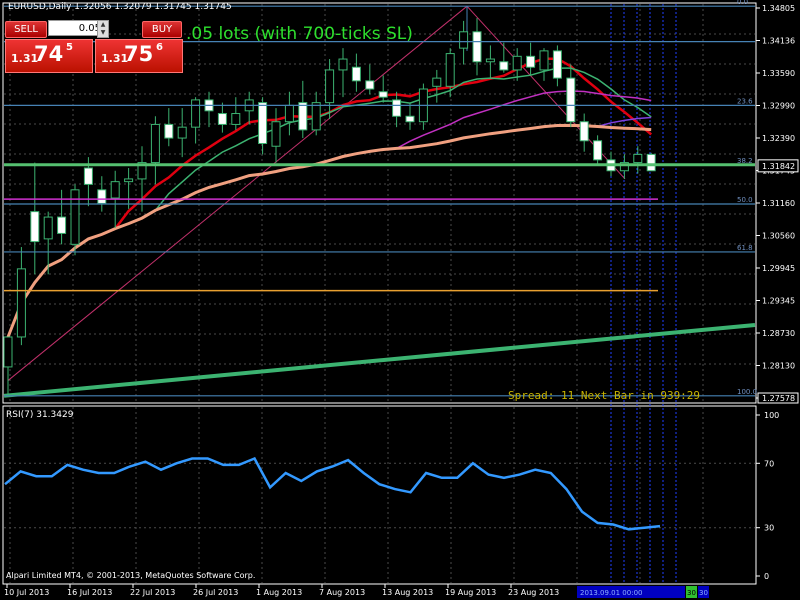  Describe the element at coordinates (771, 415) in the screenshot. I see `rsi-tick-label: 100` at that location.